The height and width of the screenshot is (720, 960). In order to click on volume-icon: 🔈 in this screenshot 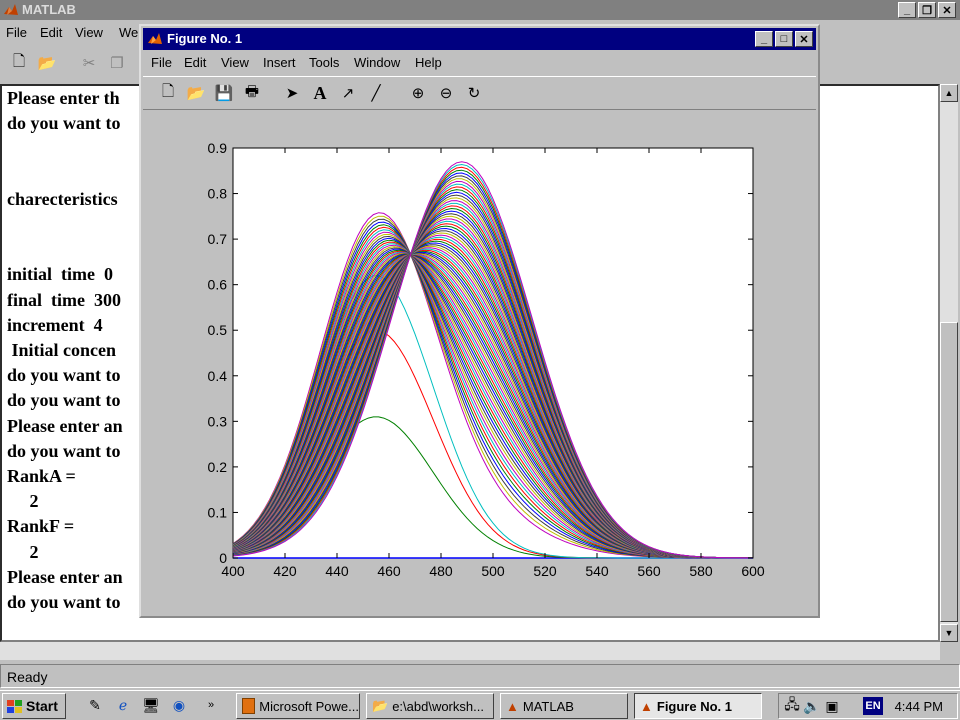, I will do `click(812, 706)`.